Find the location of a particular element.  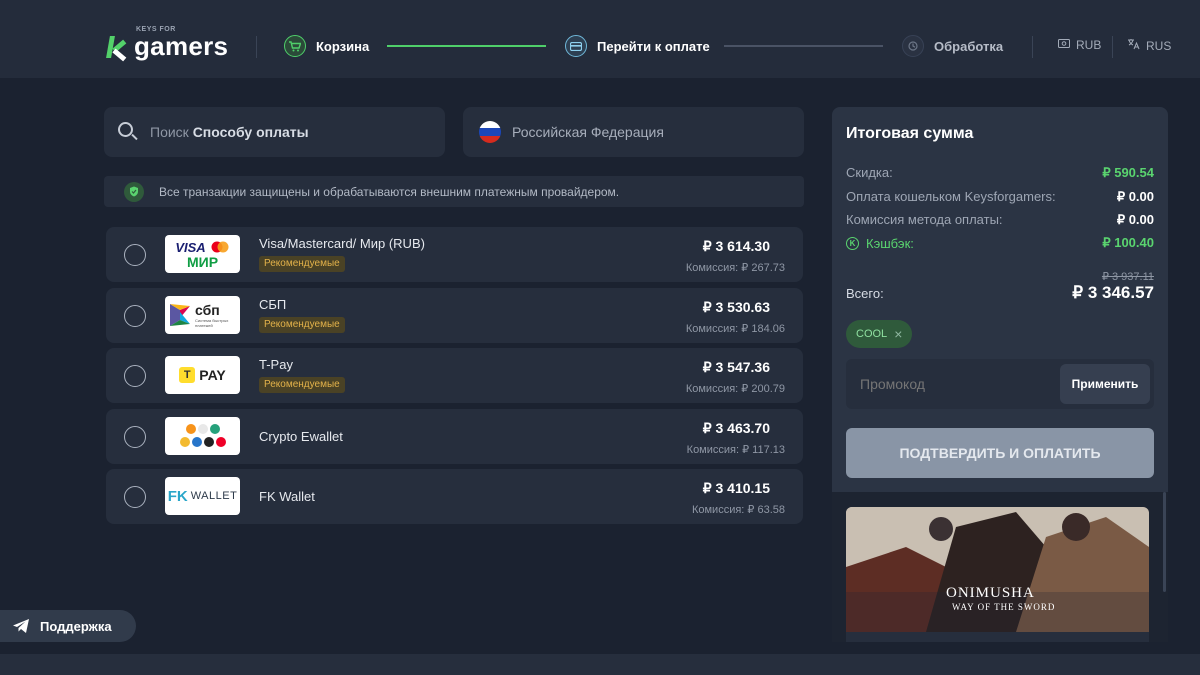

cart-icon is located at coordinates (295, 46).